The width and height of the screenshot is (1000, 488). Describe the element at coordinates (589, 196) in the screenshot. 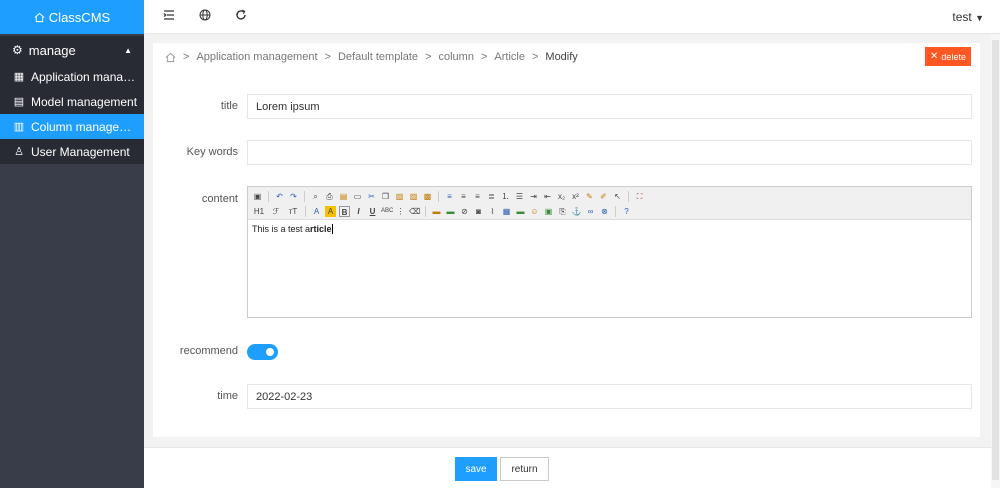

I see `clear-format-icon: ✎` at that location.